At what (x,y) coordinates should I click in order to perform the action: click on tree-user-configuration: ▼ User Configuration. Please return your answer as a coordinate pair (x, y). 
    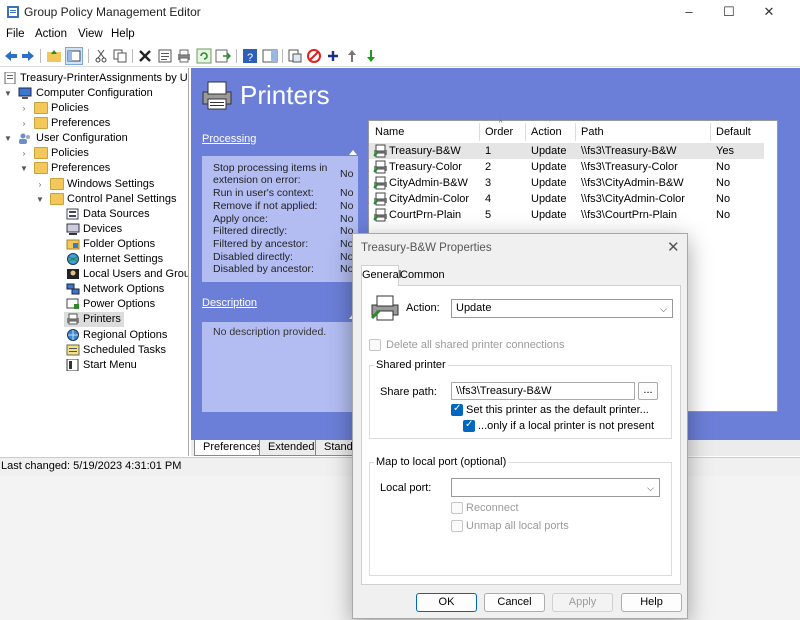
    Looking at the image, I should click on (94, 138).